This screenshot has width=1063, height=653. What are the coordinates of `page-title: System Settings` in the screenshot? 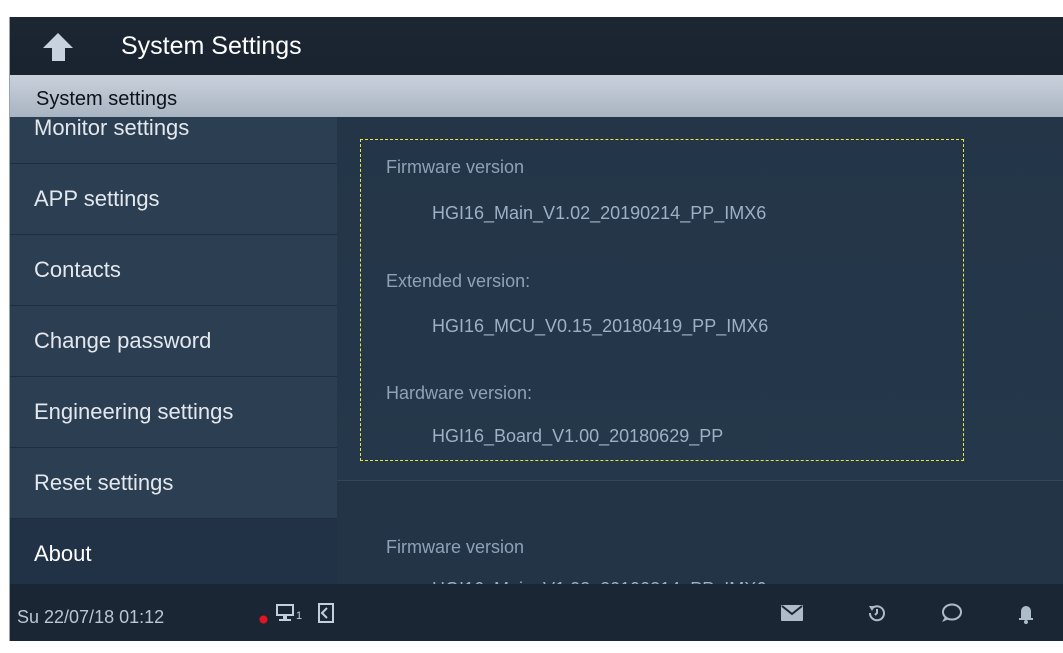 It's located at (211, 46).